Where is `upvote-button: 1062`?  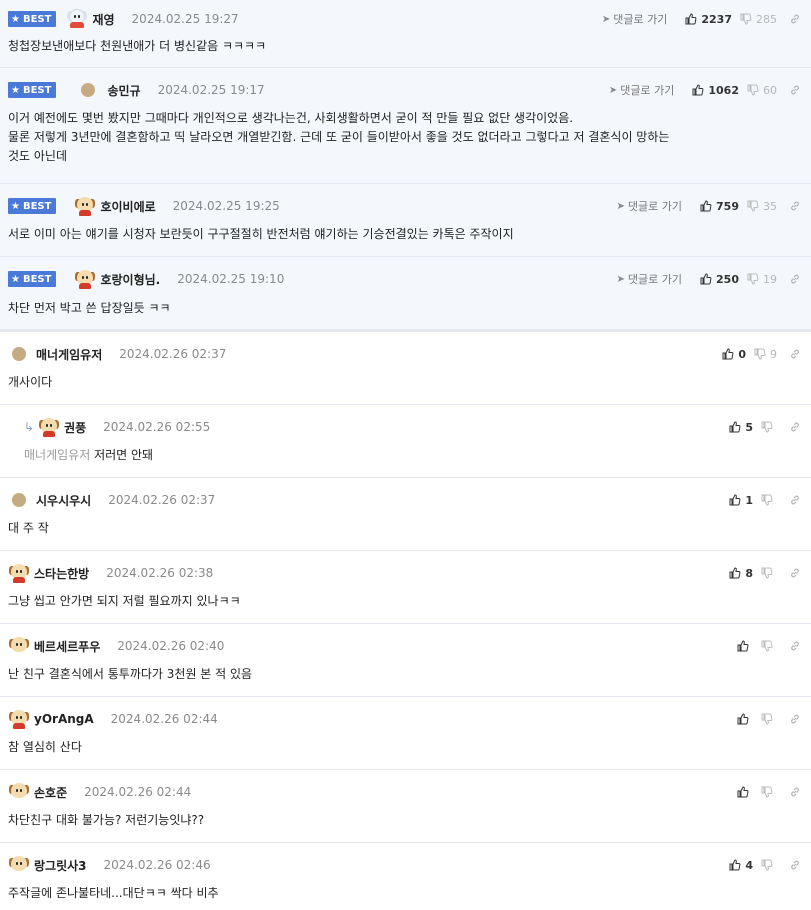 upvote-button: 1062 is located at coordinates (715, 90).